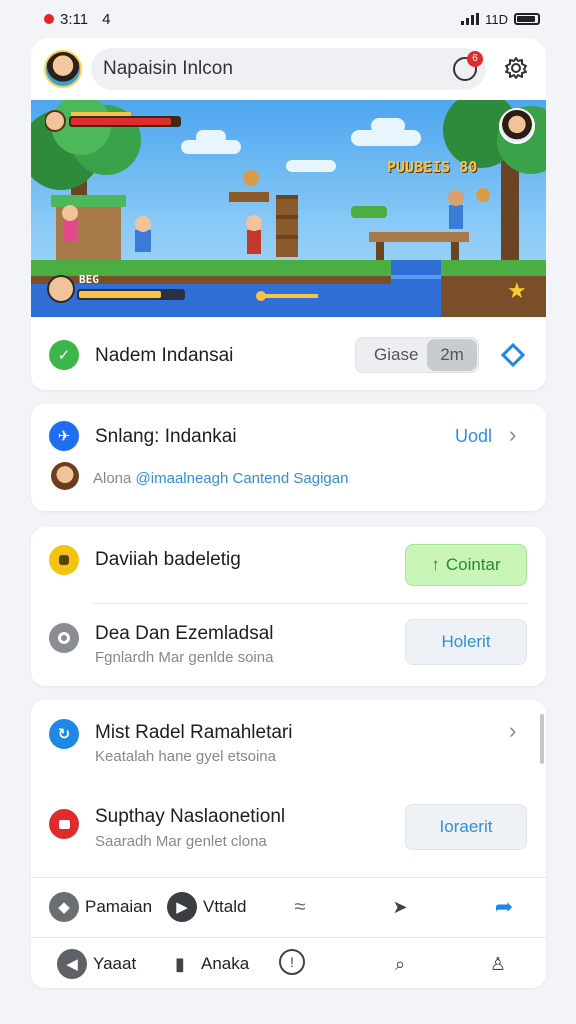  What do you see at coordinates (466, 827) in the screenshot?
I see `ioraerit-button: Ioraerit` at bounding box center [466, 827].